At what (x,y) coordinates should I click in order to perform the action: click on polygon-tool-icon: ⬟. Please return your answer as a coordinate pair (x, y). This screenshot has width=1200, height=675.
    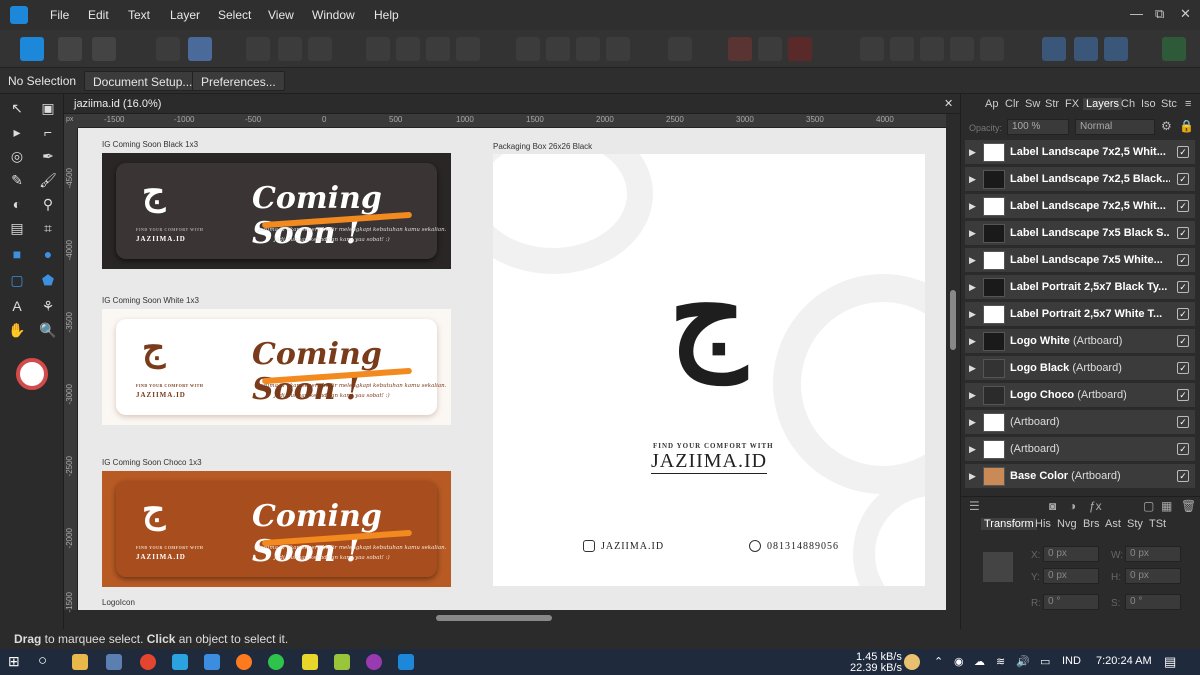
    Looking at the image, I should click on (48, 280).